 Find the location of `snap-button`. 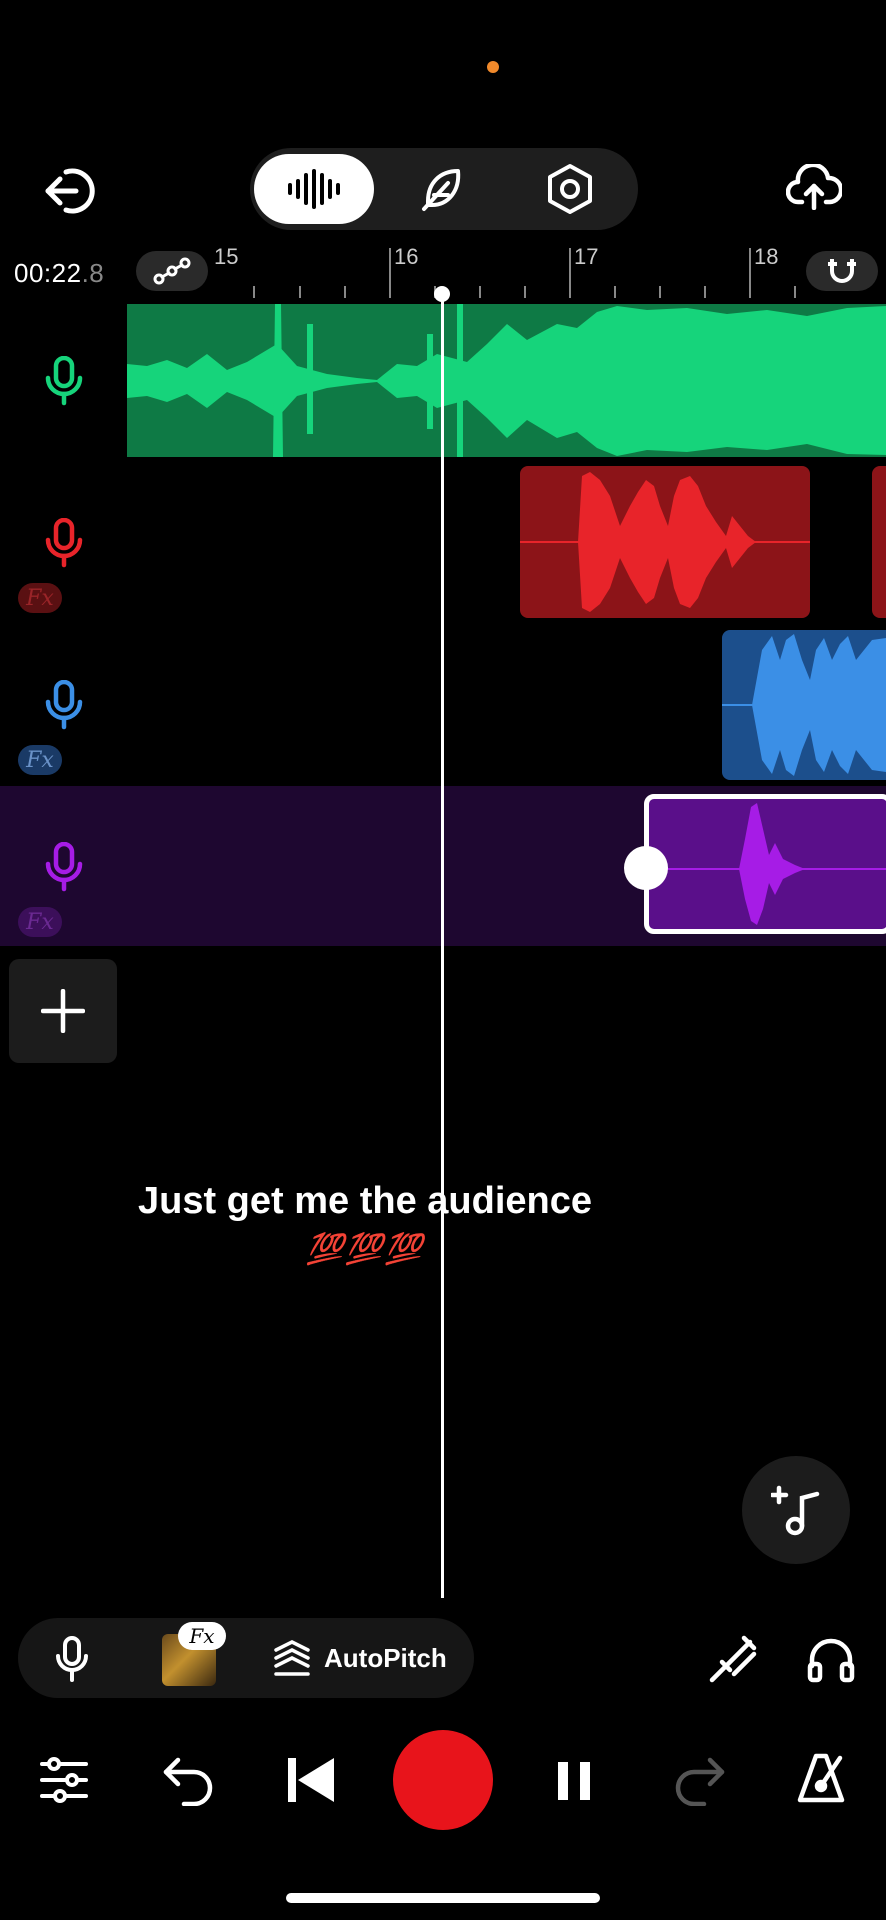

snap-button is located at coordinates (842, 271).